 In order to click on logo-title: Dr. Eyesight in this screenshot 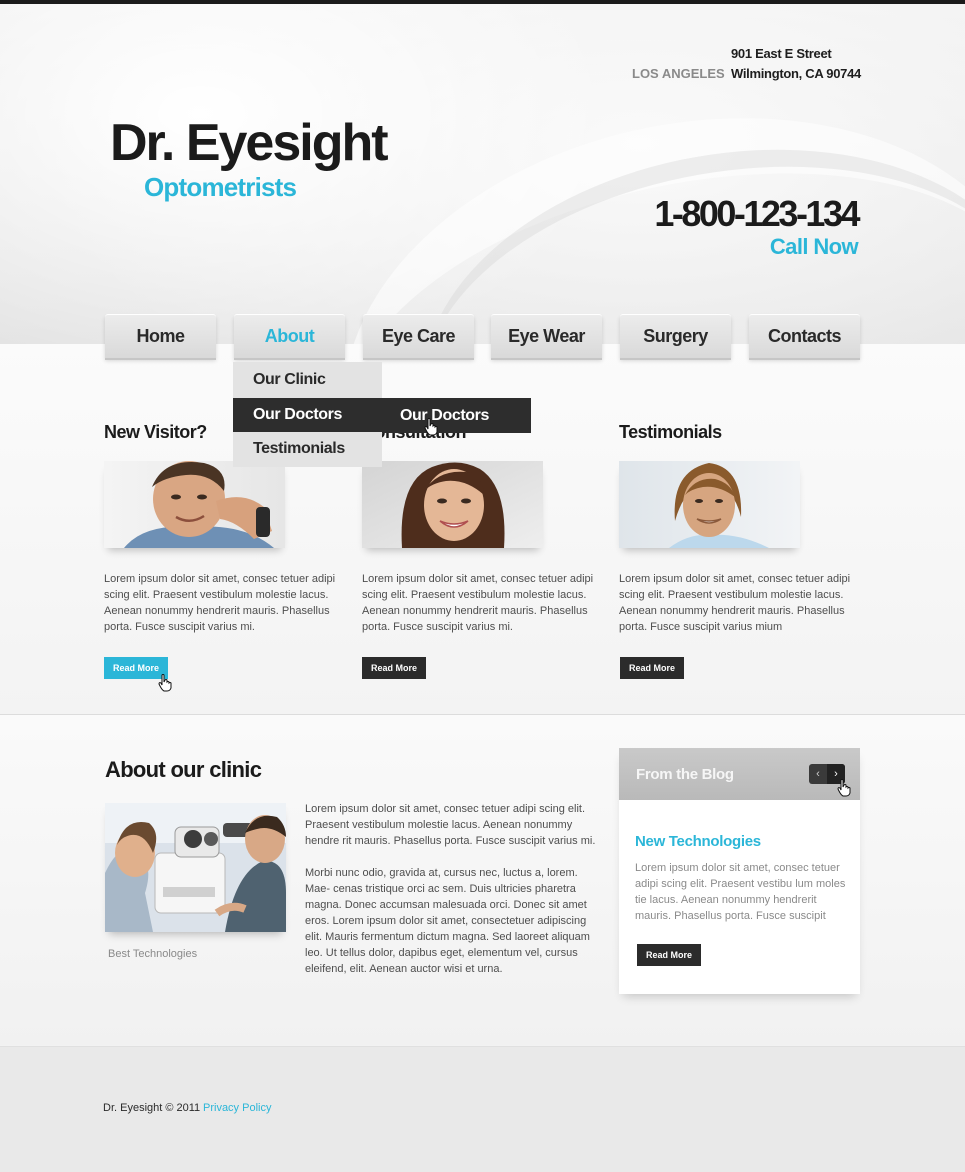, I will do `click(249, 143)`.